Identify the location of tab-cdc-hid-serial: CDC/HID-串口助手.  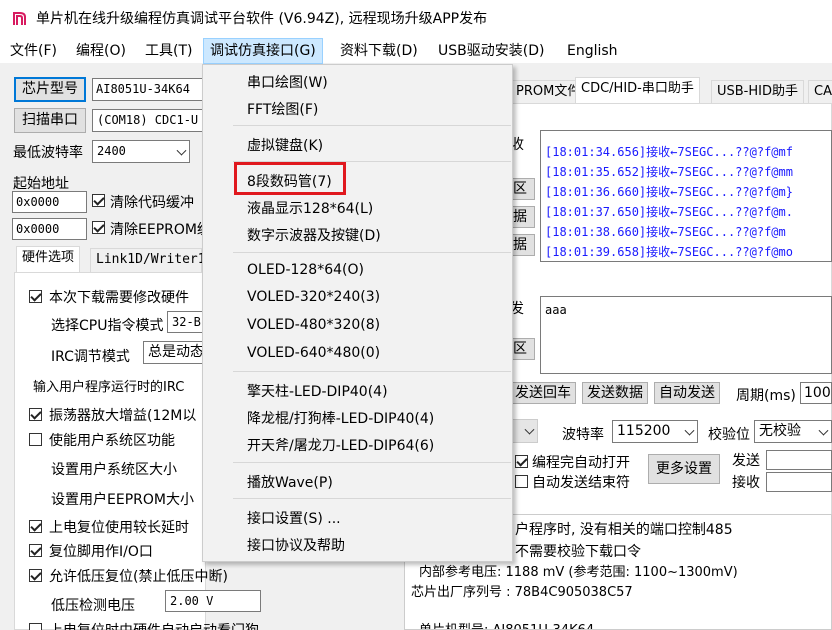
(637, 90).